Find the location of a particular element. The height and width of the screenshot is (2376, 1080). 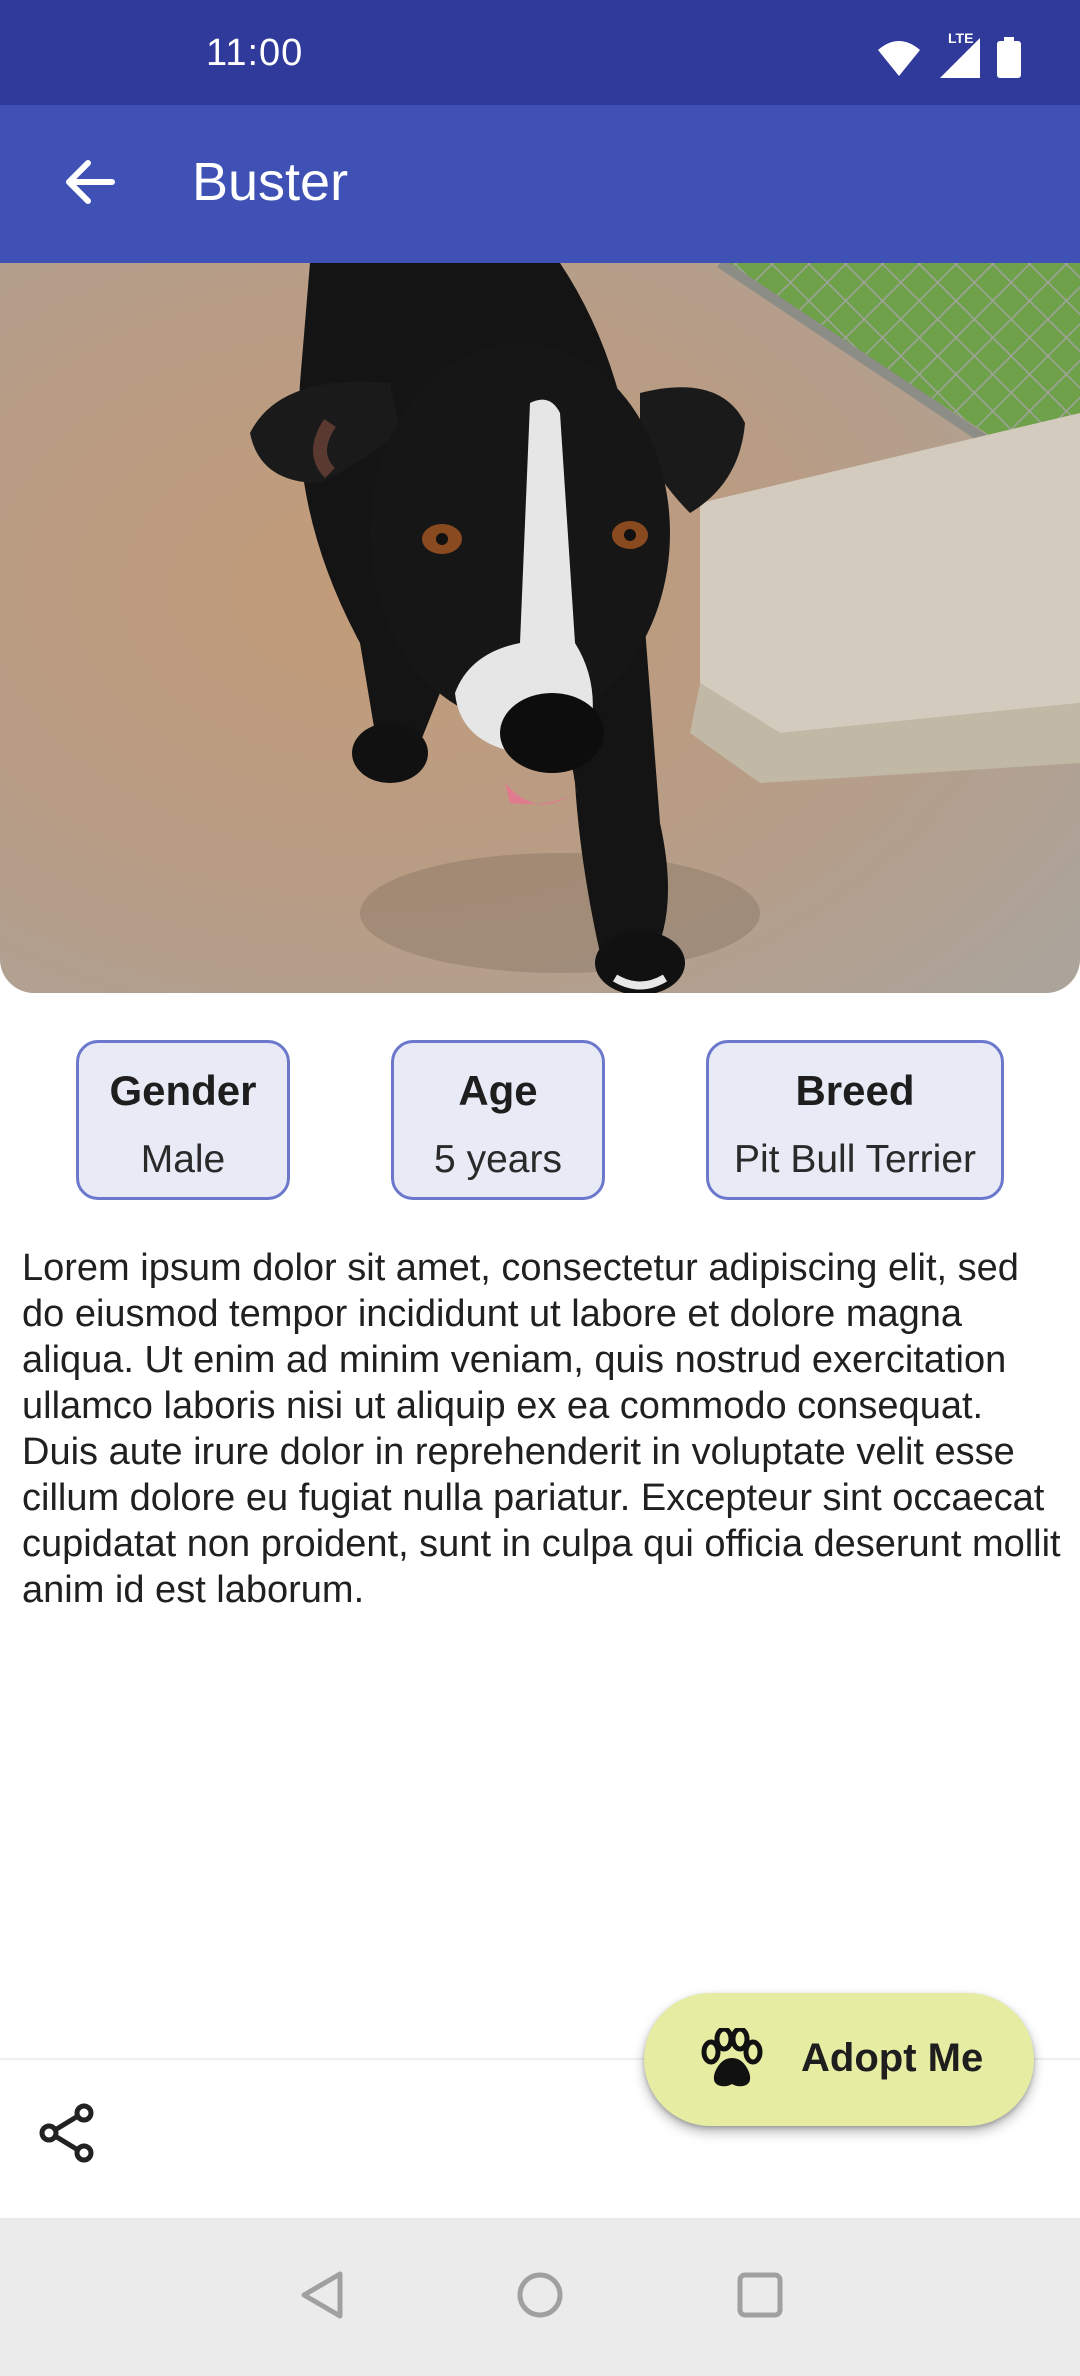

system-nav-bar is located at coordinates (540, 2297).